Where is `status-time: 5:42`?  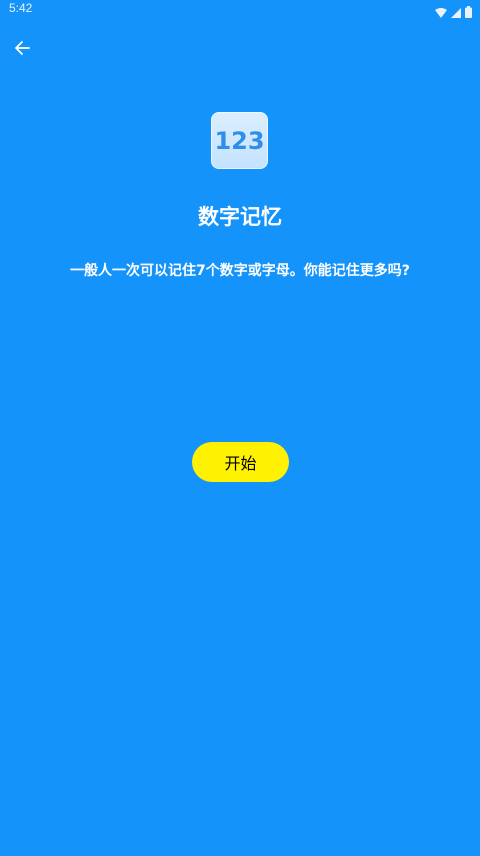
status-time: 5:42 is located at coordinates (21, 8).